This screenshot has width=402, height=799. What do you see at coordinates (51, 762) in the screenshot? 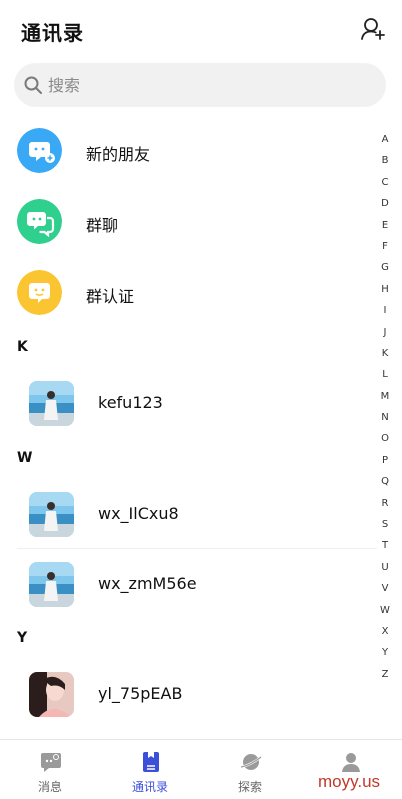
I see `message-icon` at bounding box center [51, 762].